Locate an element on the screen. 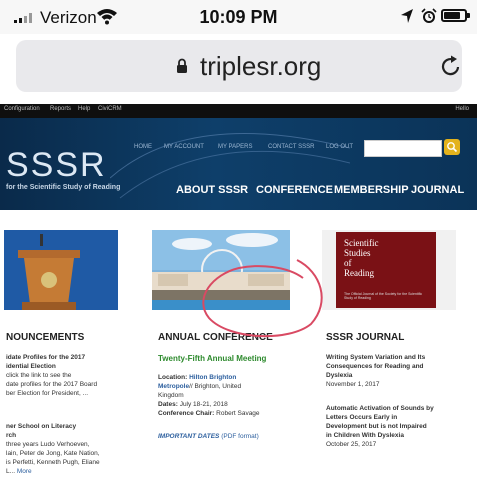 The width and height of the screenshot is (477, 487). cover-title-line: of is located at coordinates (348, 263).